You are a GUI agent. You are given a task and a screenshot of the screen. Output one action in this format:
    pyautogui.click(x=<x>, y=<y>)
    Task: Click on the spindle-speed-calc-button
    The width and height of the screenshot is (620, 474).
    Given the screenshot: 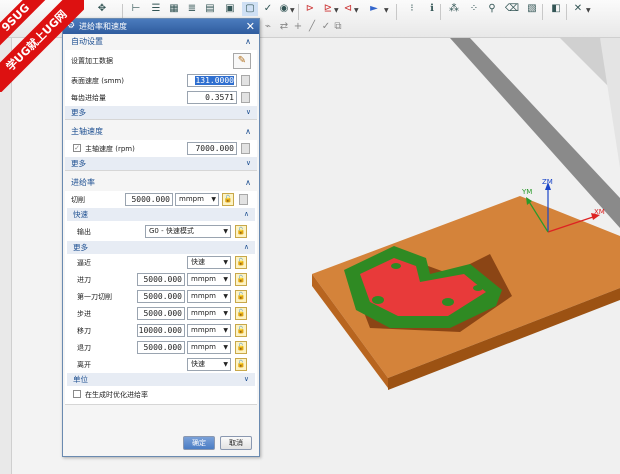 What is the action you would take?
    pyautogui.click(x=245, y=148)
    